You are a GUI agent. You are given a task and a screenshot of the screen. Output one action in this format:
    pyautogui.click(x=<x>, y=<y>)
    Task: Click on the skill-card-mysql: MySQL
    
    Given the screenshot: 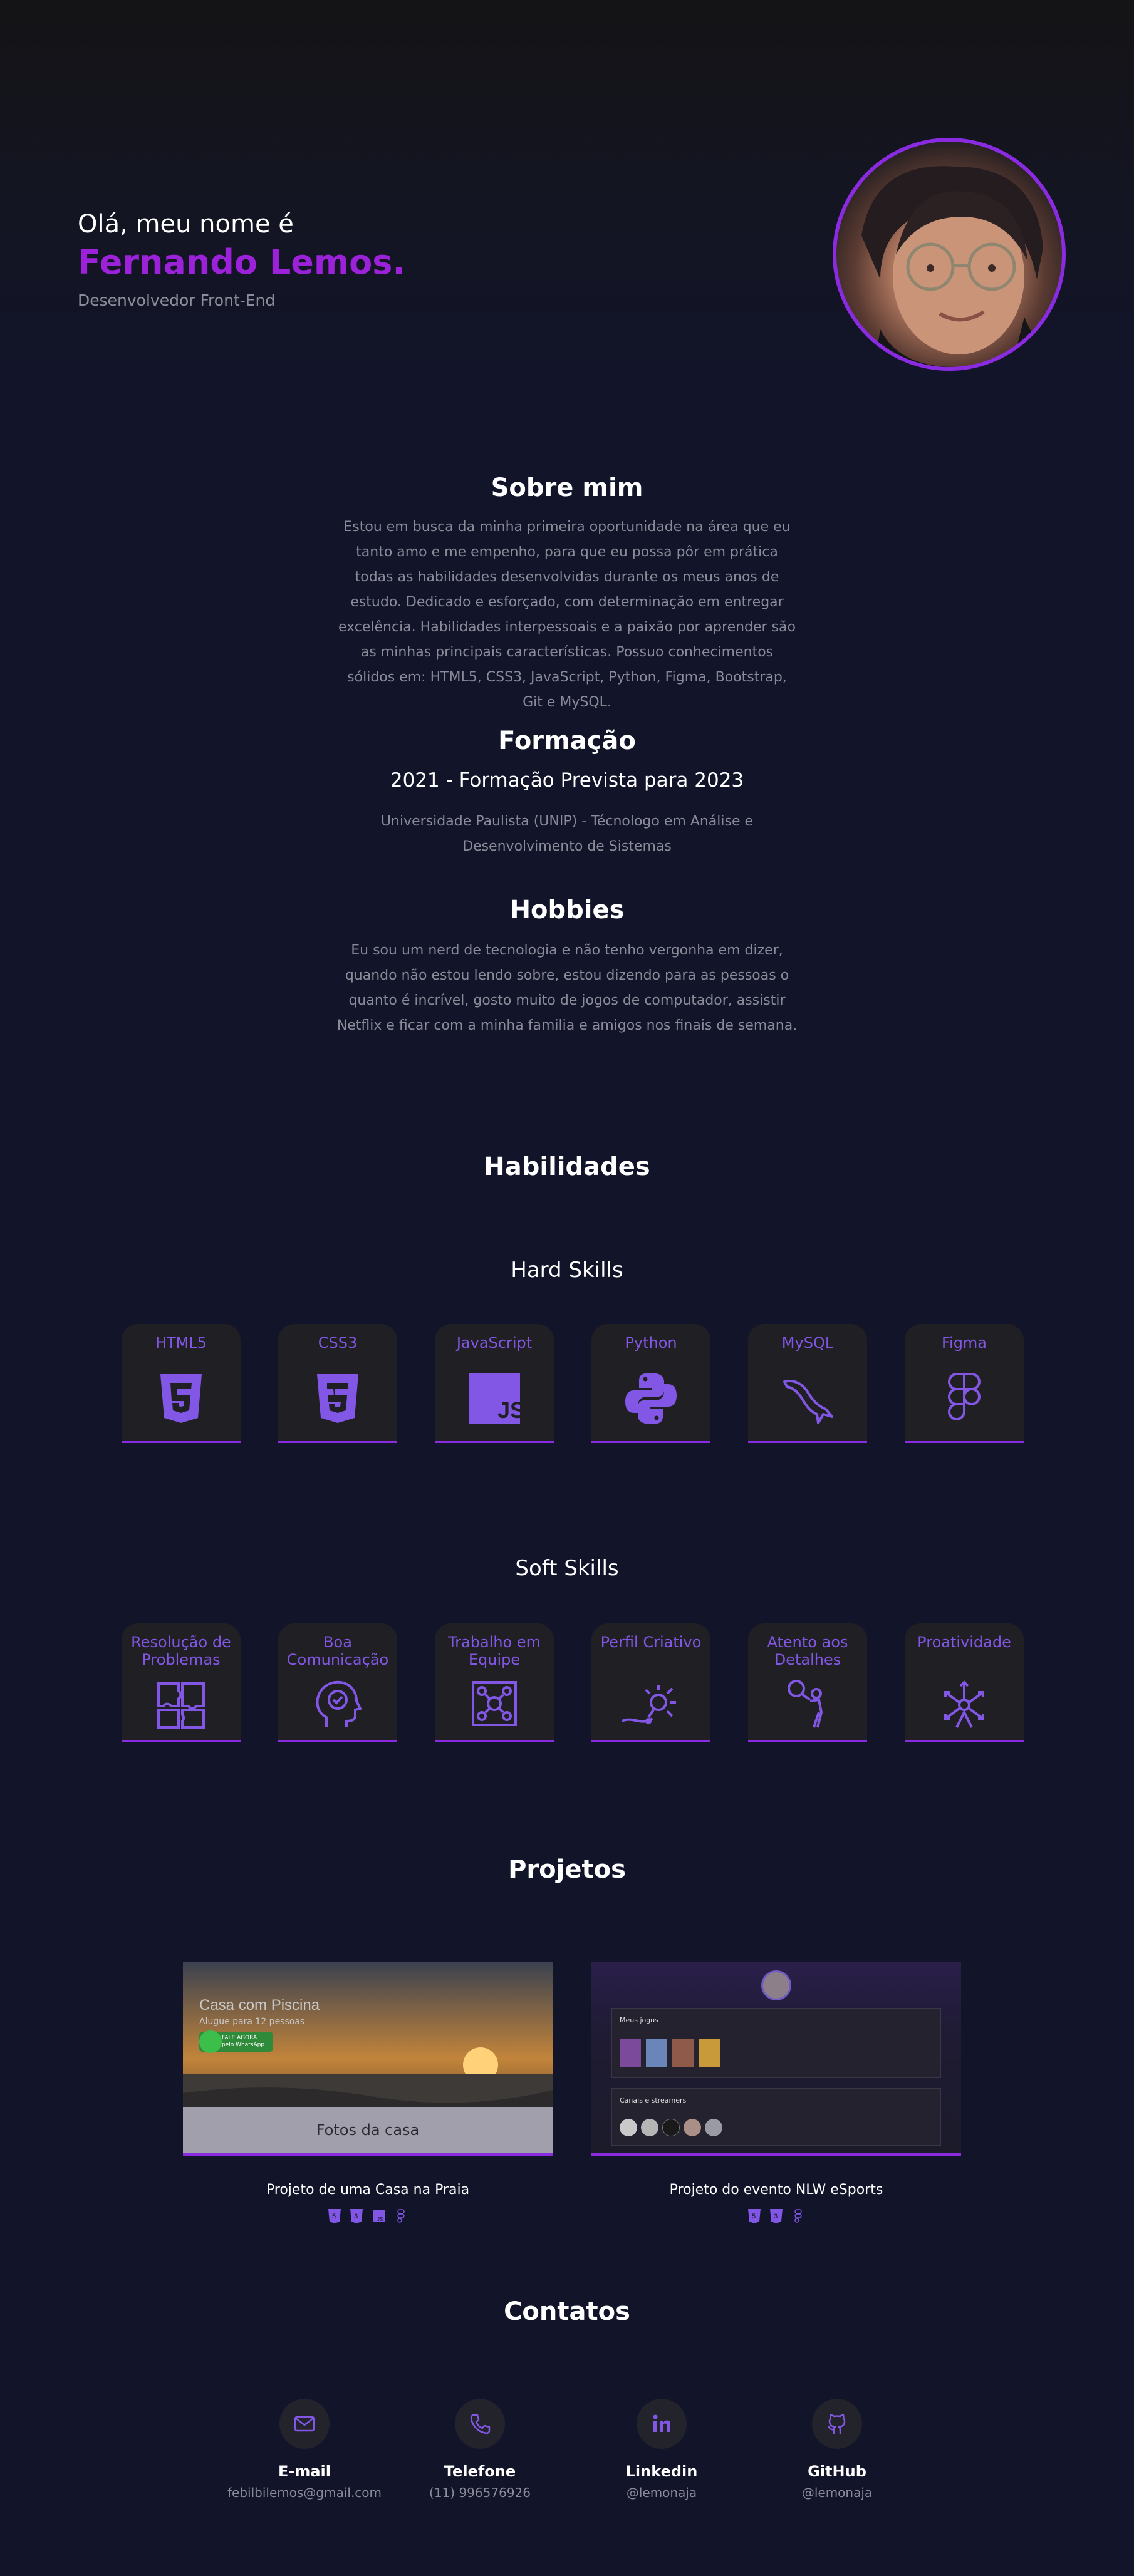 What is the action you would take?
    pyautogui.click(x=807, y=1383)
    